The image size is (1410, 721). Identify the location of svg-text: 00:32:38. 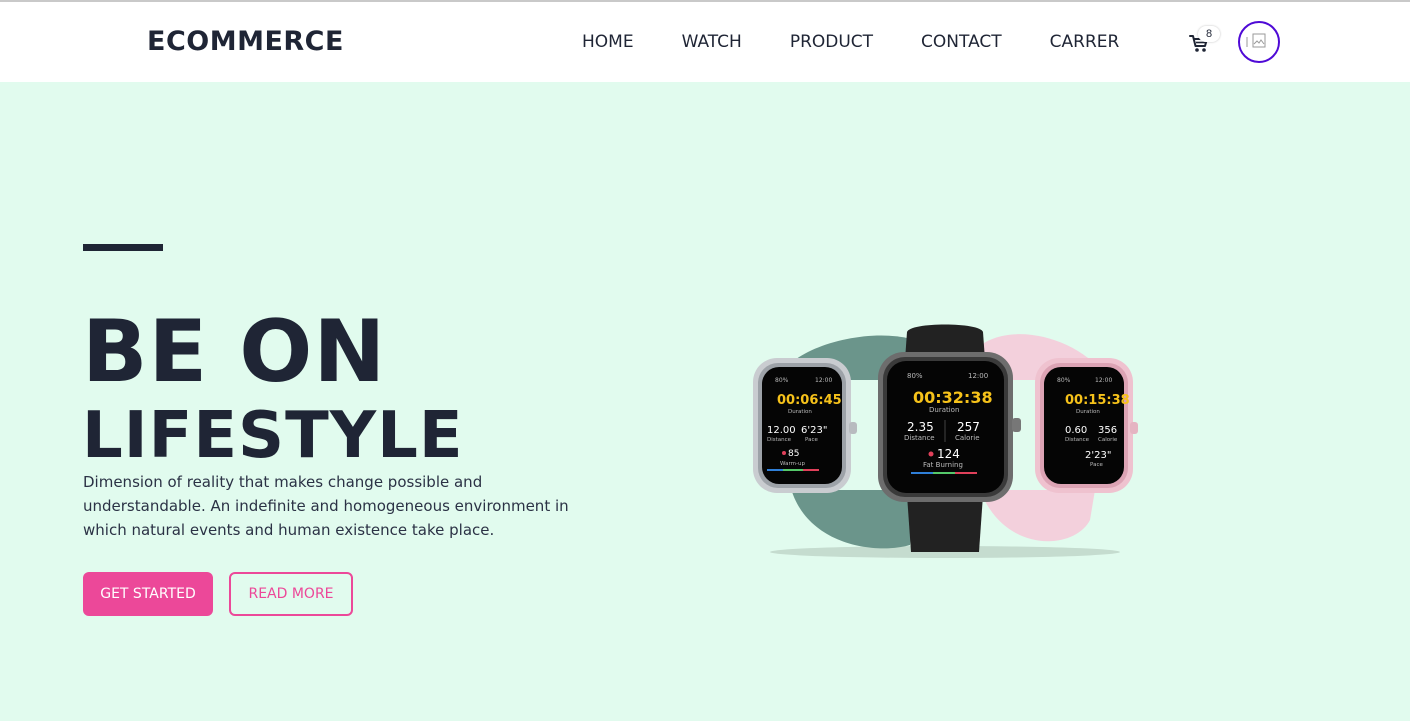
(953, 397).